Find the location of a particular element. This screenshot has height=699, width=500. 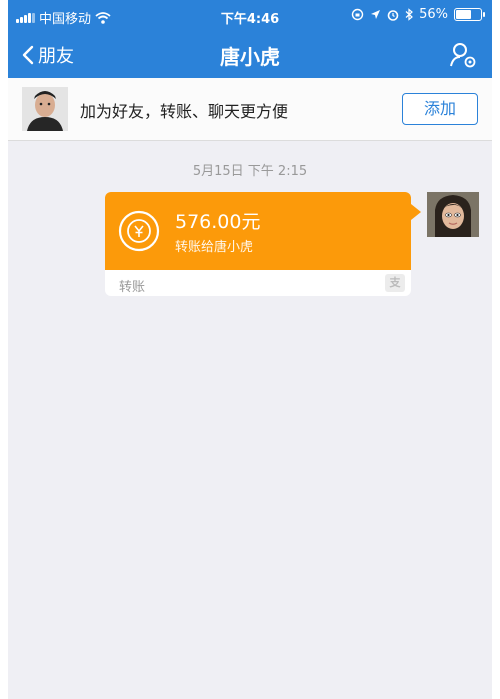

battery-icon is located at coordinates (469, 14).